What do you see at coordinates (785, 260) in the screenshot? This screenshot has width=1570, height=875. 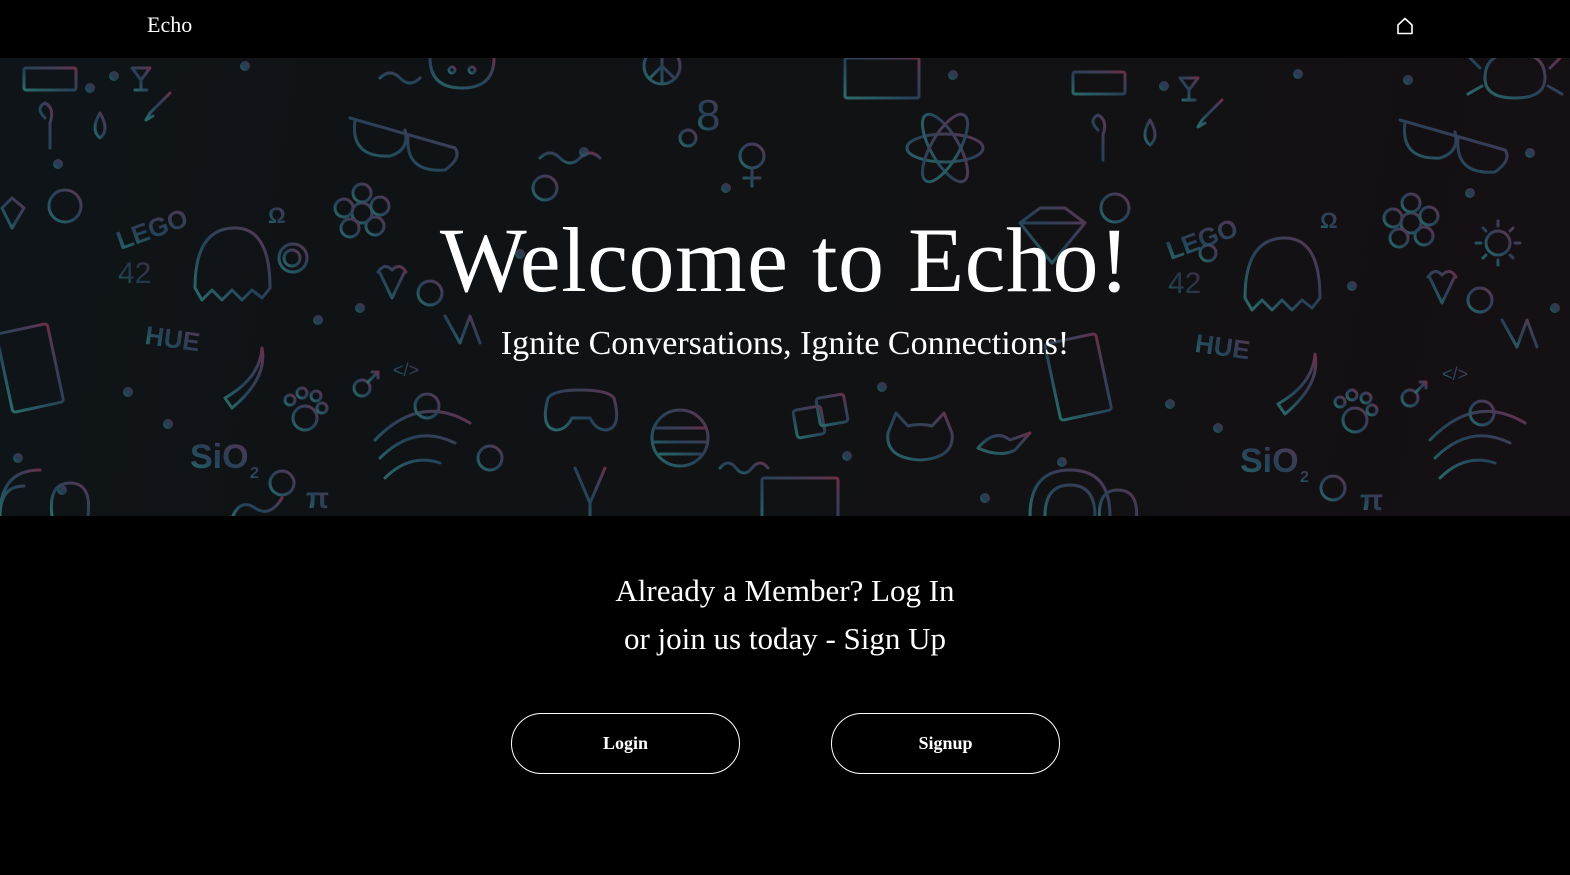 I see `hero-title: Welcome to Echo!` at bounding box center [785, 260].